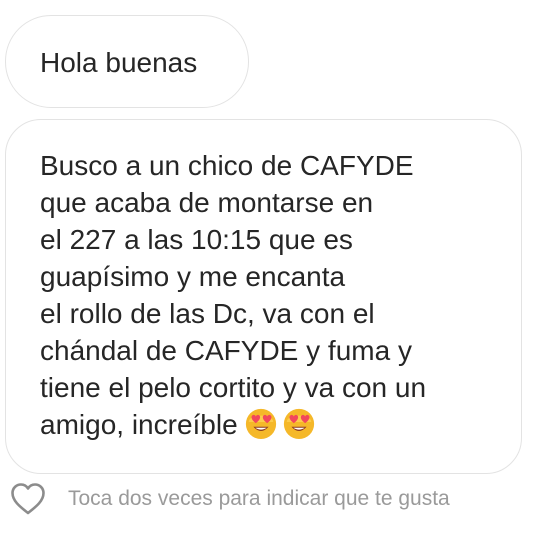 The image size is (538, 538). Describe the element at coordinates (196, 239) in the screenshot. I see `message-text-line: el 227 a las 10:15 que es` at that location.